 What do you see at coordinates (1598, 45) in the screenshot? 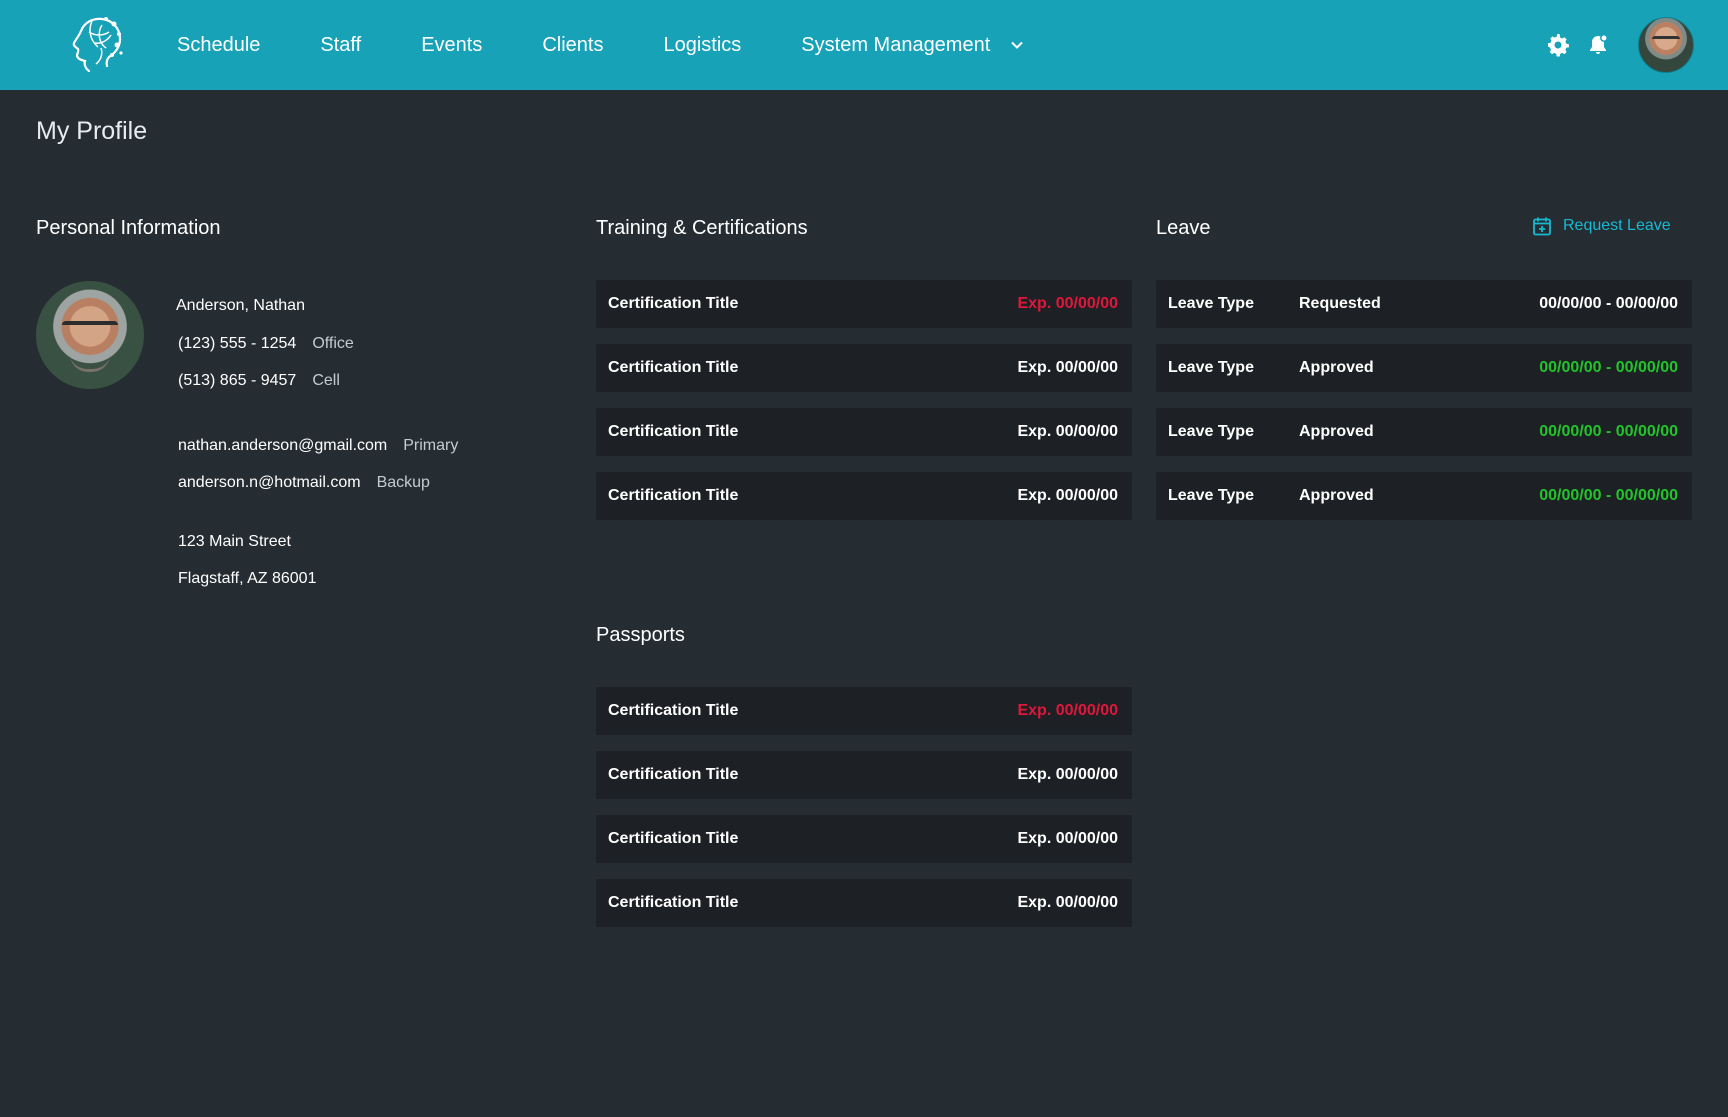
I see `bell-notification-icon` at bounding box center [1598, 45].